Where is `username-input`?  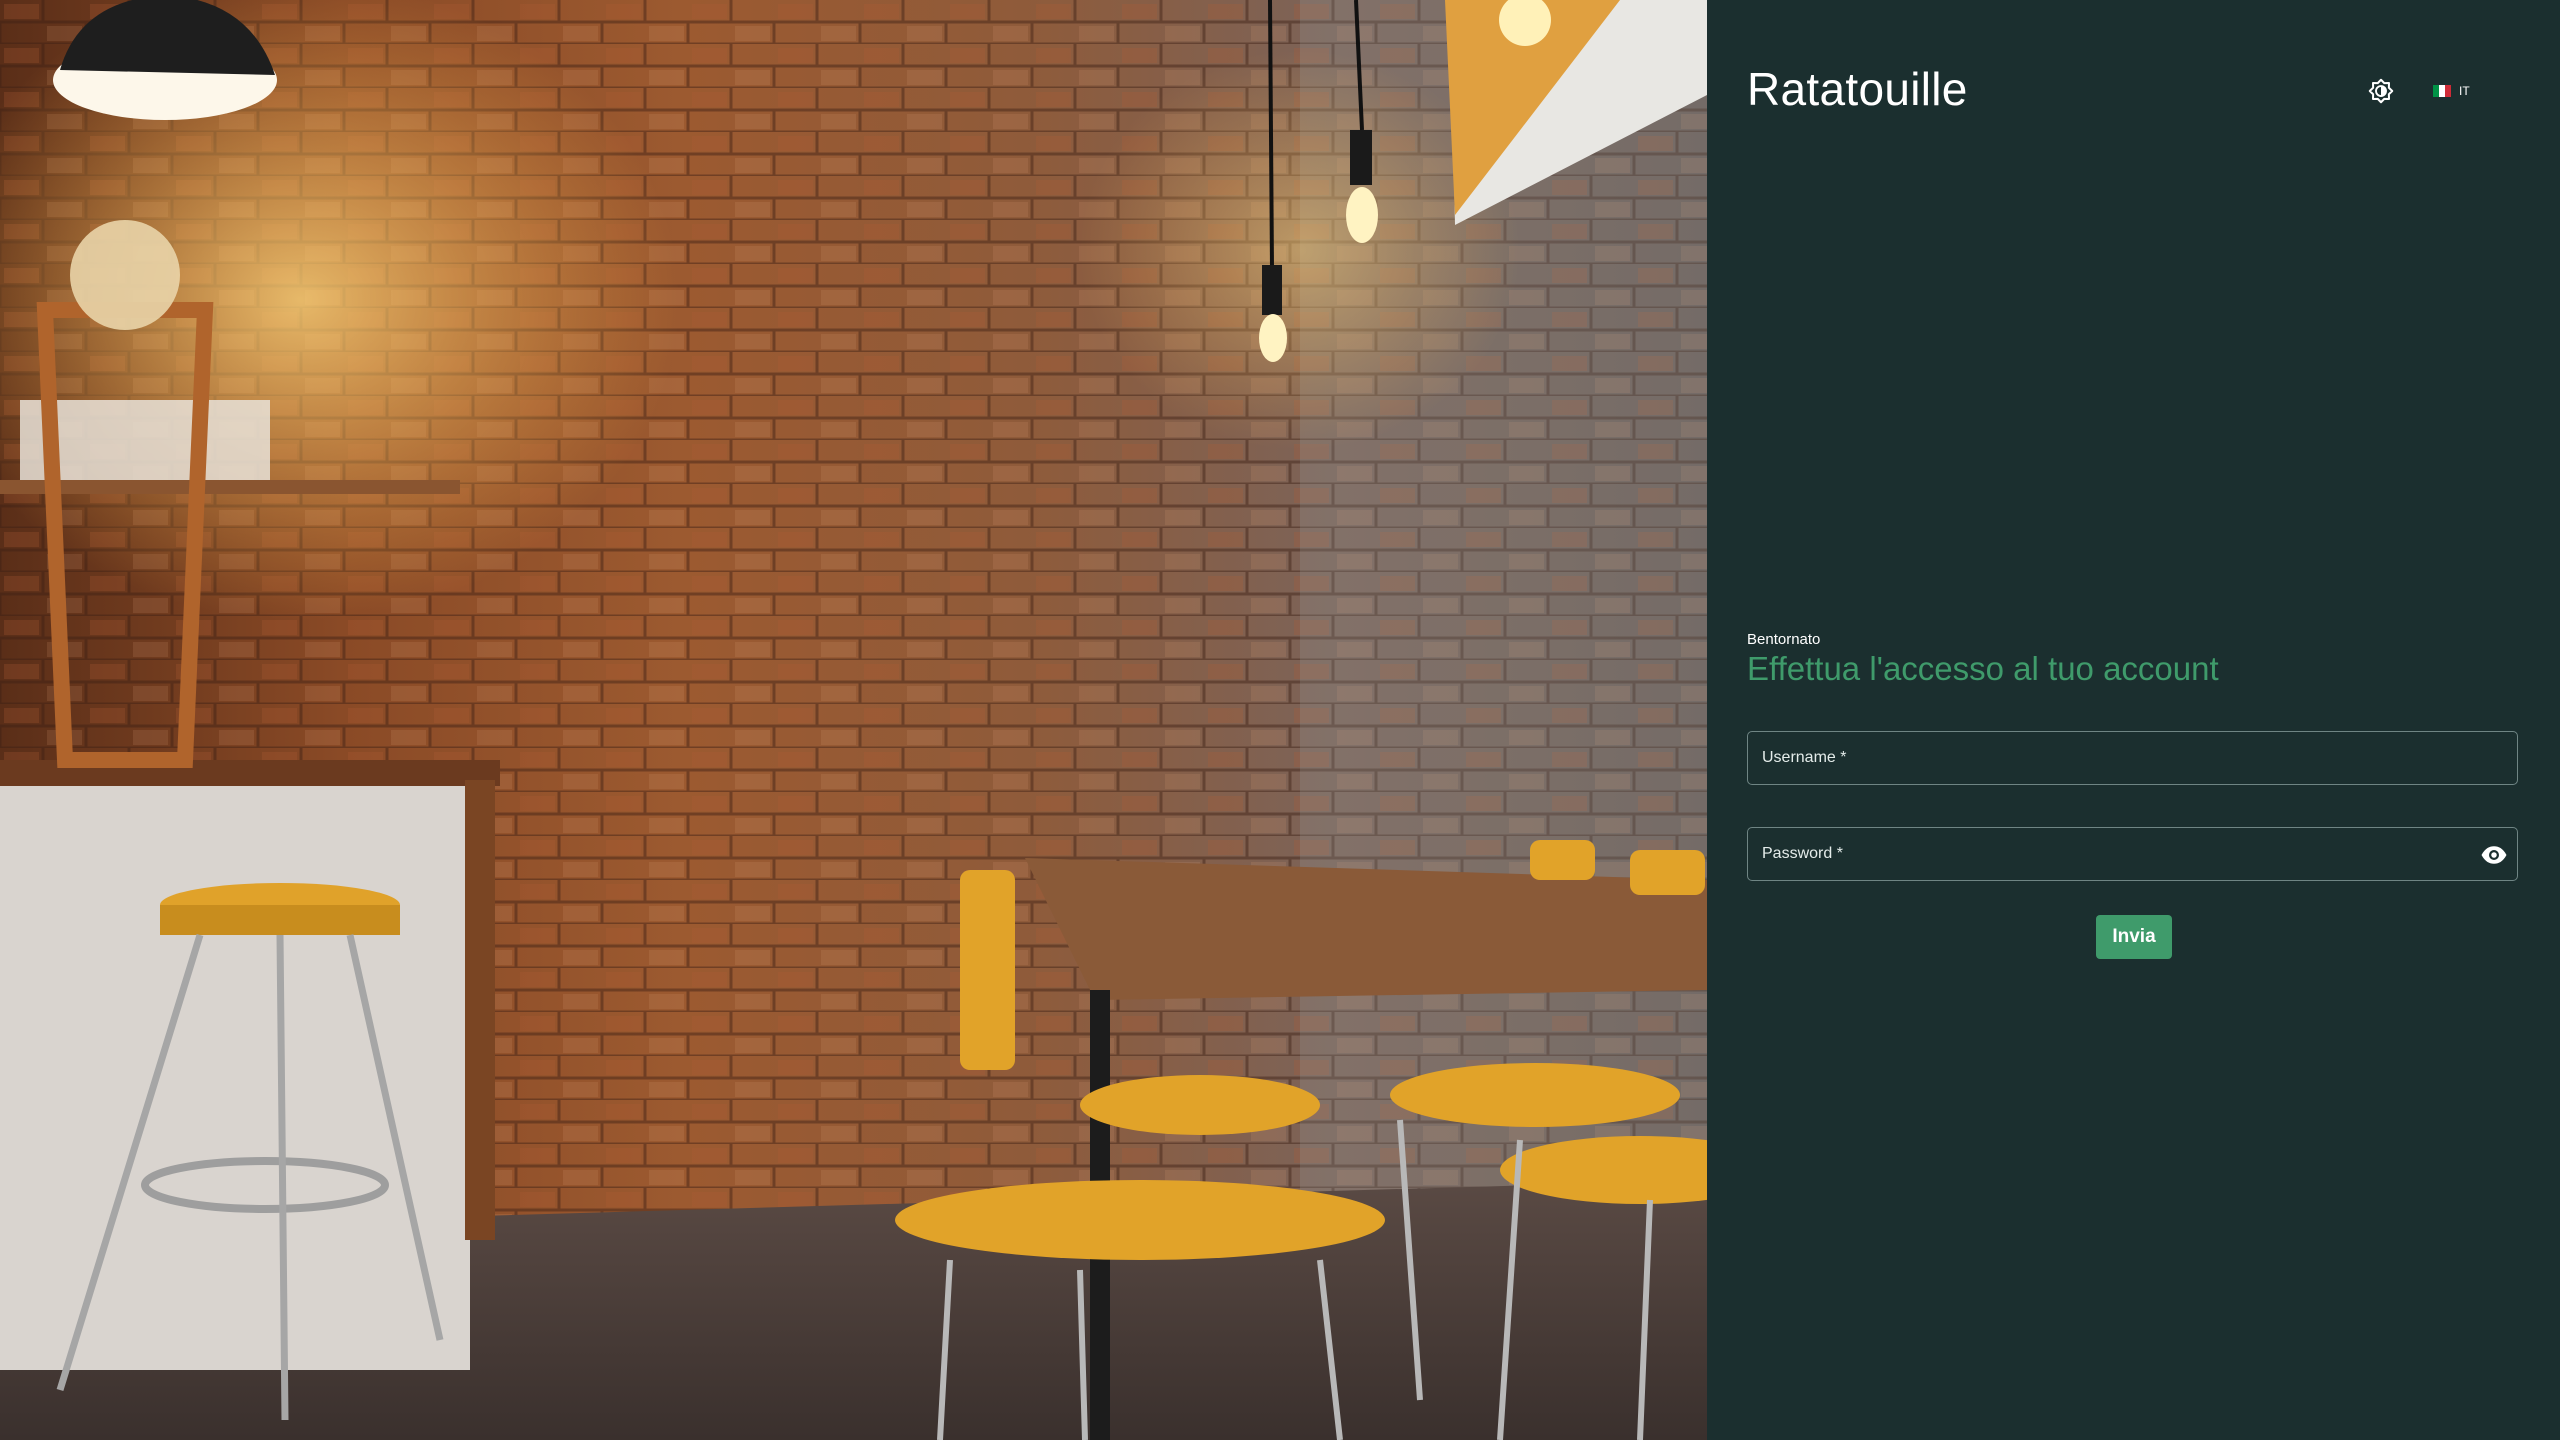 username-input is located at coordinates (2132, 758).